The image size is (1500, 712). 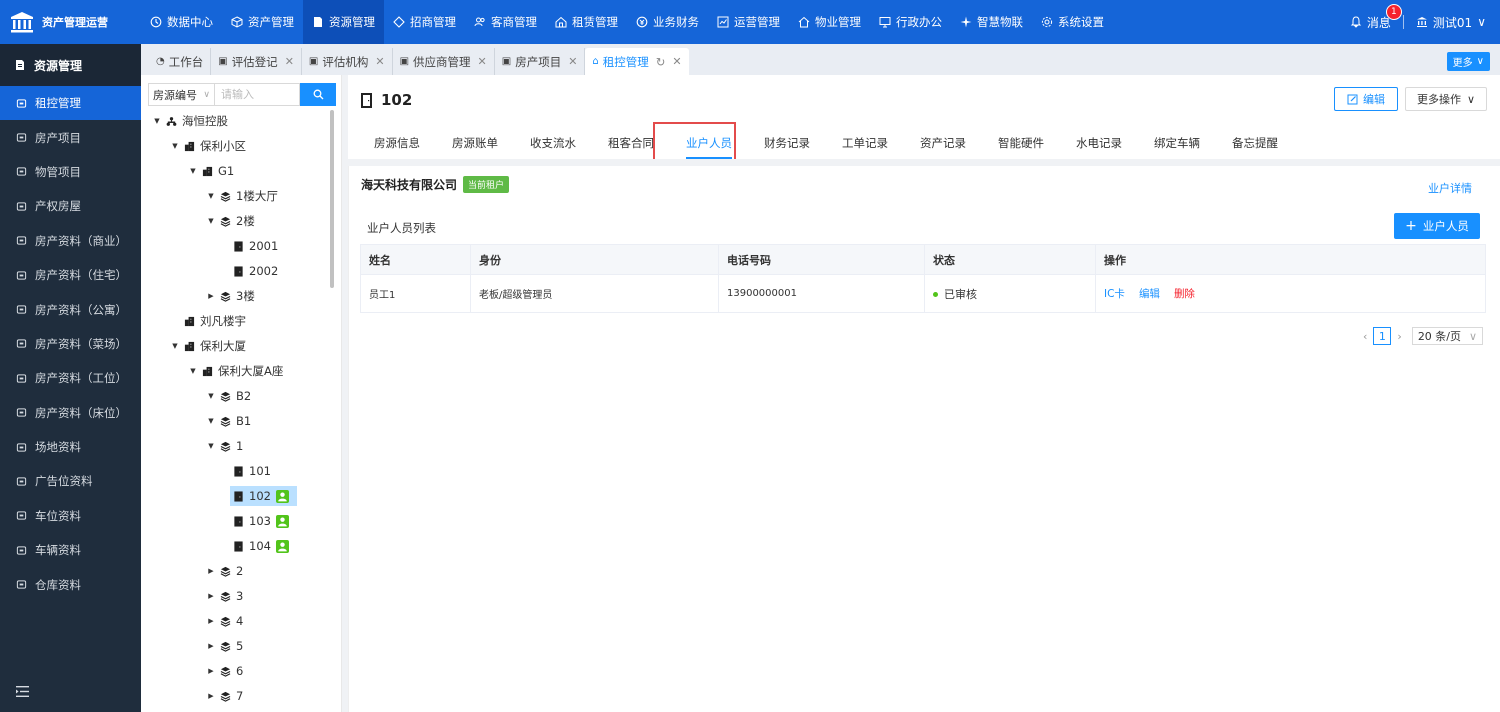 I want to click on search-input, so click(x=257, y=94).